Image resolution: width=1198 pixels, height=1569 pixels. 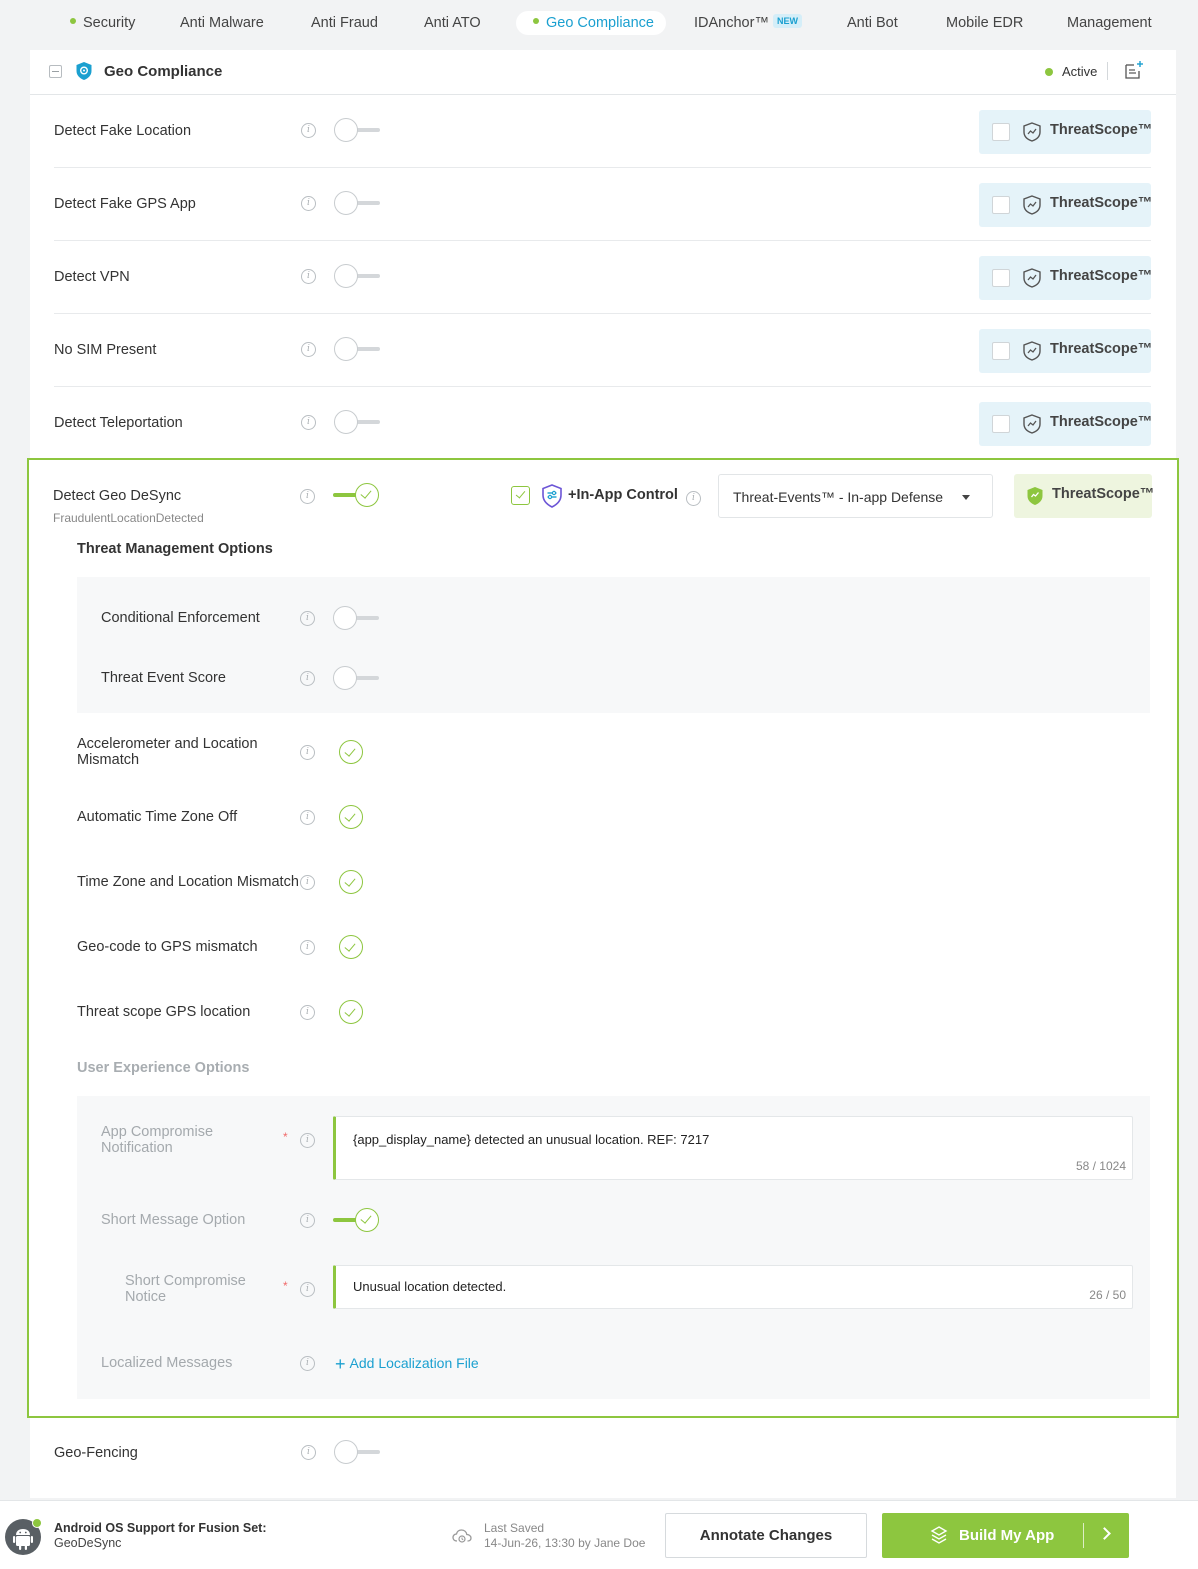 What do you see at coordinates (55, 71) in the screenshot?
I see `collapse-icon` at bounding box center [55, 71].